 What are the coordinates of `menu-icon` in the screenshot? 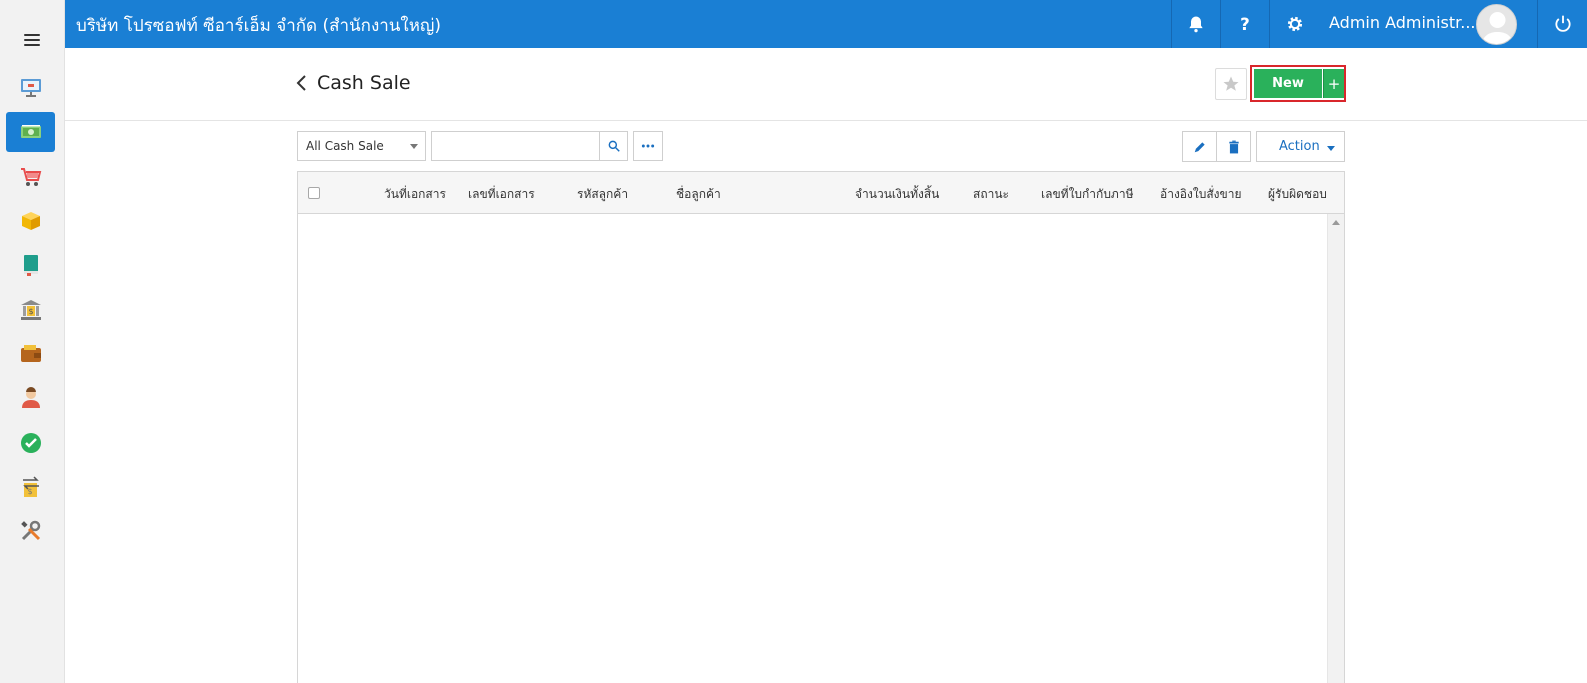 It's located at (32, 40).